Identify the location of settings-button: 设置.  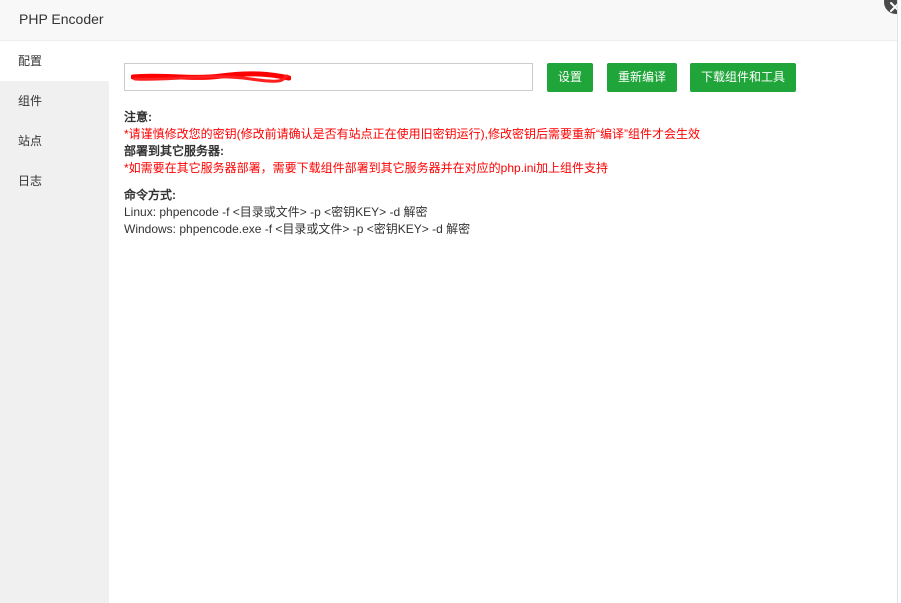
(570, 77).